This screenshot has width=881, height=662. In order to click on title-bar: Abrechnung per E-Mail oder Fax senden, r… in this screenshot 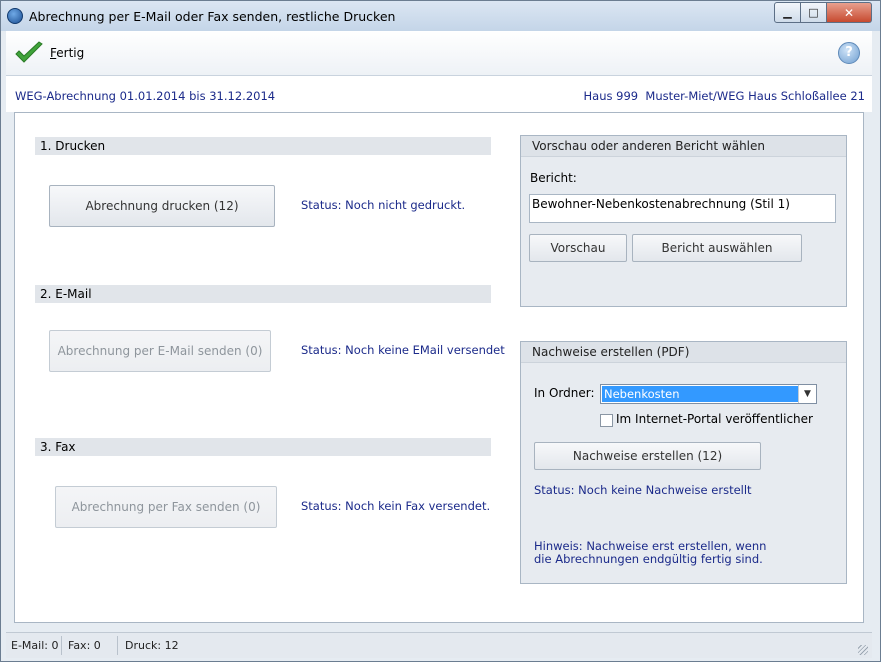, I will do `click(440, 16)`.